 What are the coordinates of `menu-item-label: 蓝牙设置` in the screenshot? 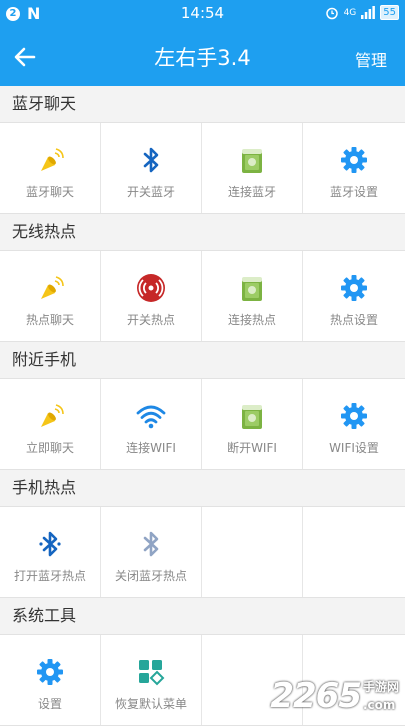 It's located at (353, 192).